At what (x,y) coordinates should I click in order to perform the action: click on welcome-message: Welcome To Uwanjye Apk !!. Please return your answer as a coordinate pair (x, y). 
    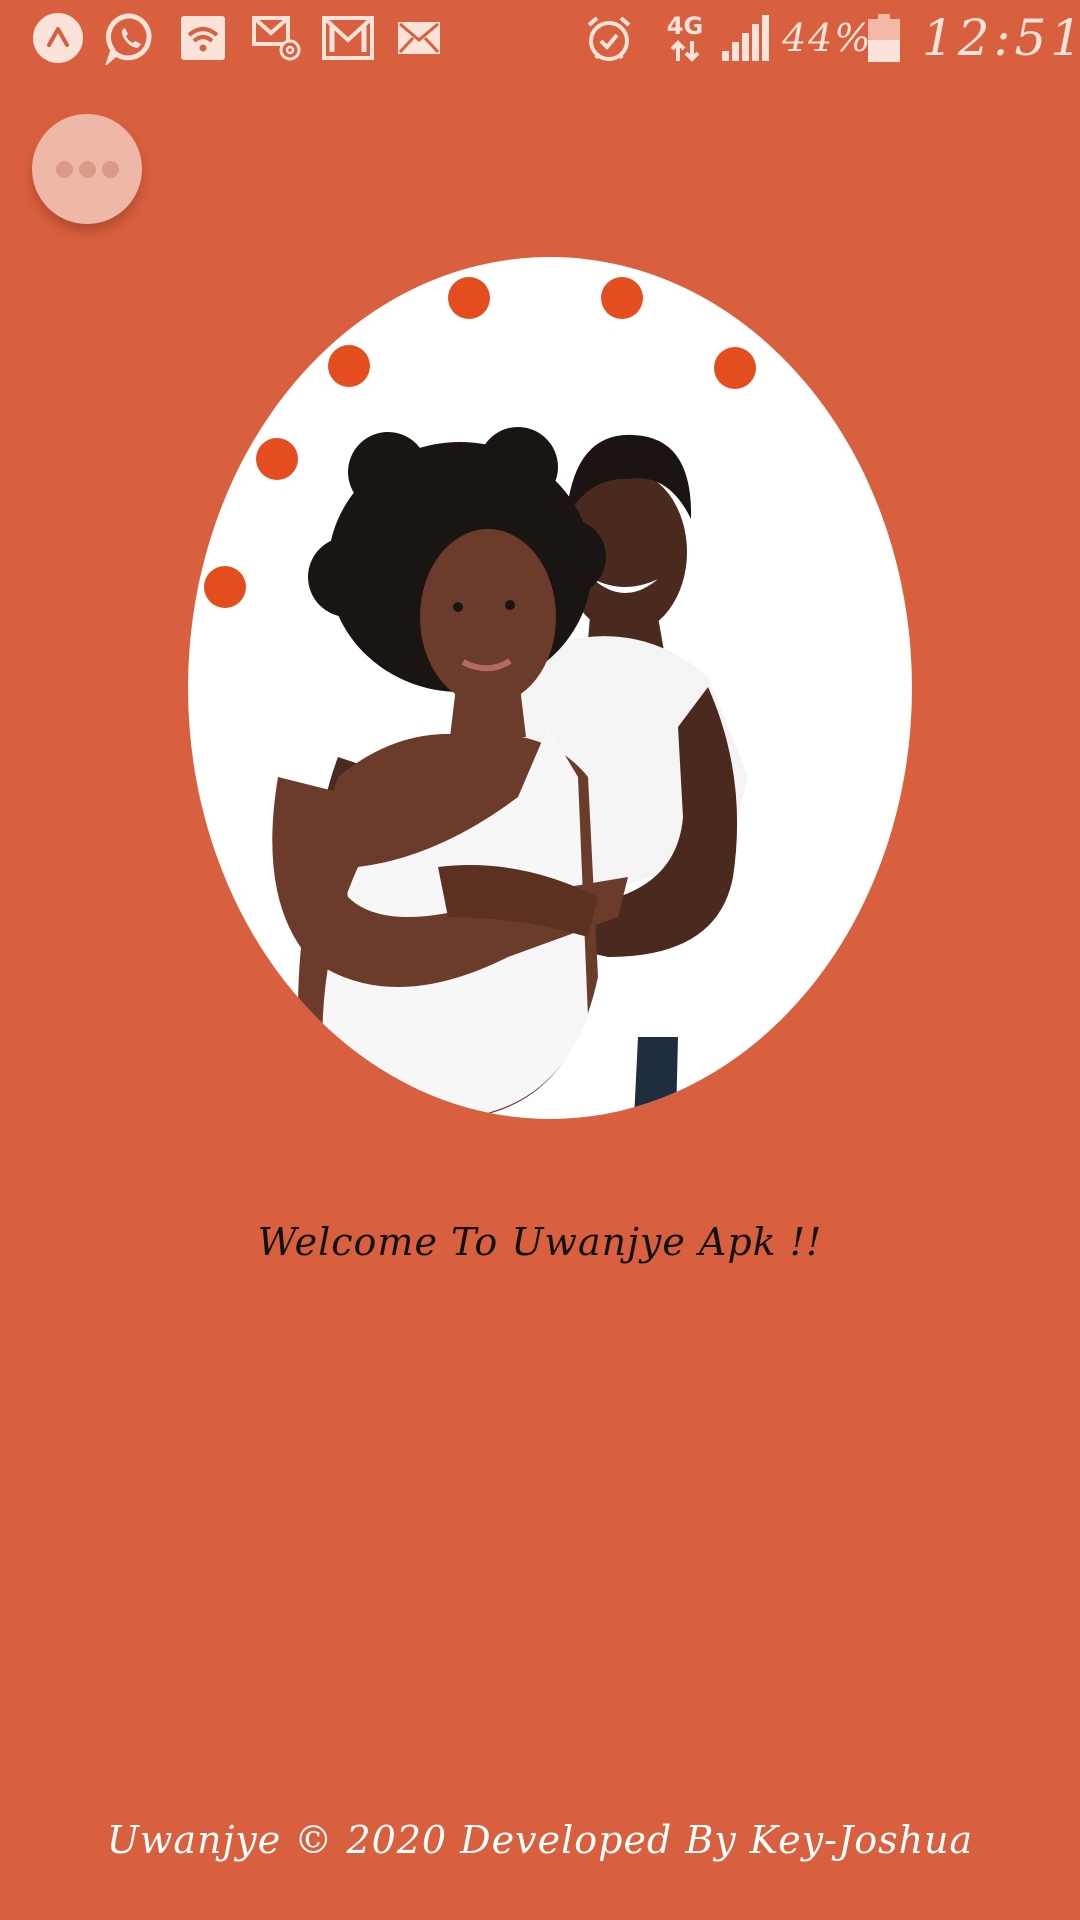
    Looking at the image, I should click on (540, 1242).